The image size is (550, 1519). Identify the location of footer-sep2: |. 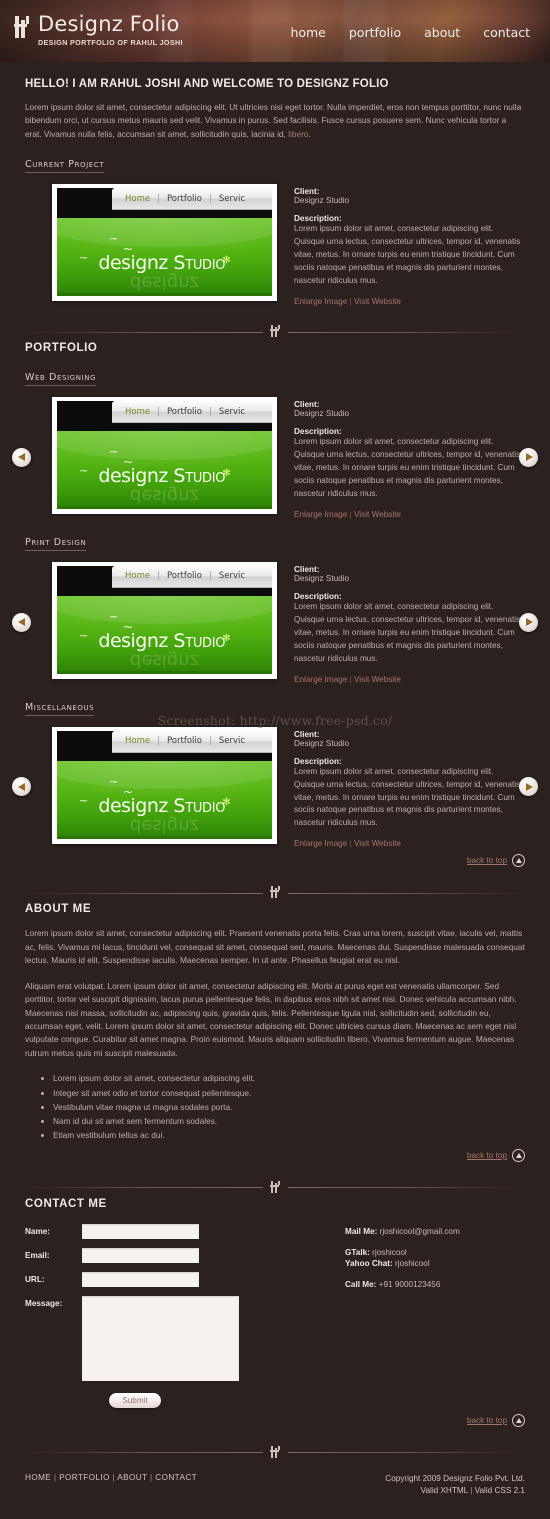
(114, 1477).